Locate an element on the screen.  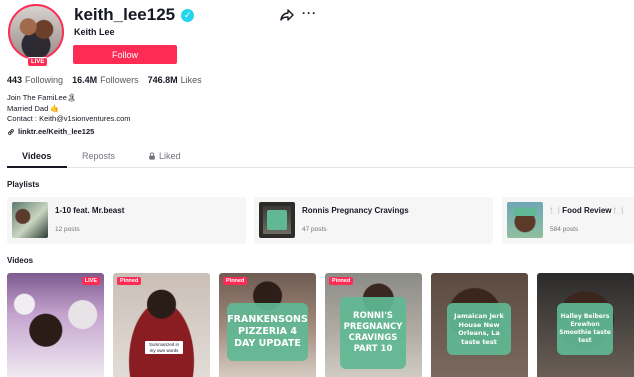
video-thumbnail: LIVE is located at coordinates (55, 325).